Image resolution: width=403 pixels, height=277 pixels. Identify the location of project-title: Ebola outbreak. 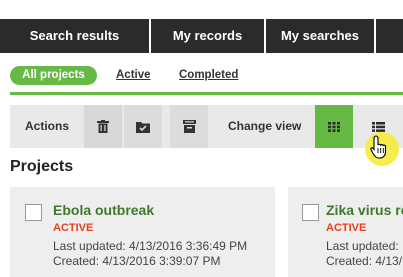
(103, 210).